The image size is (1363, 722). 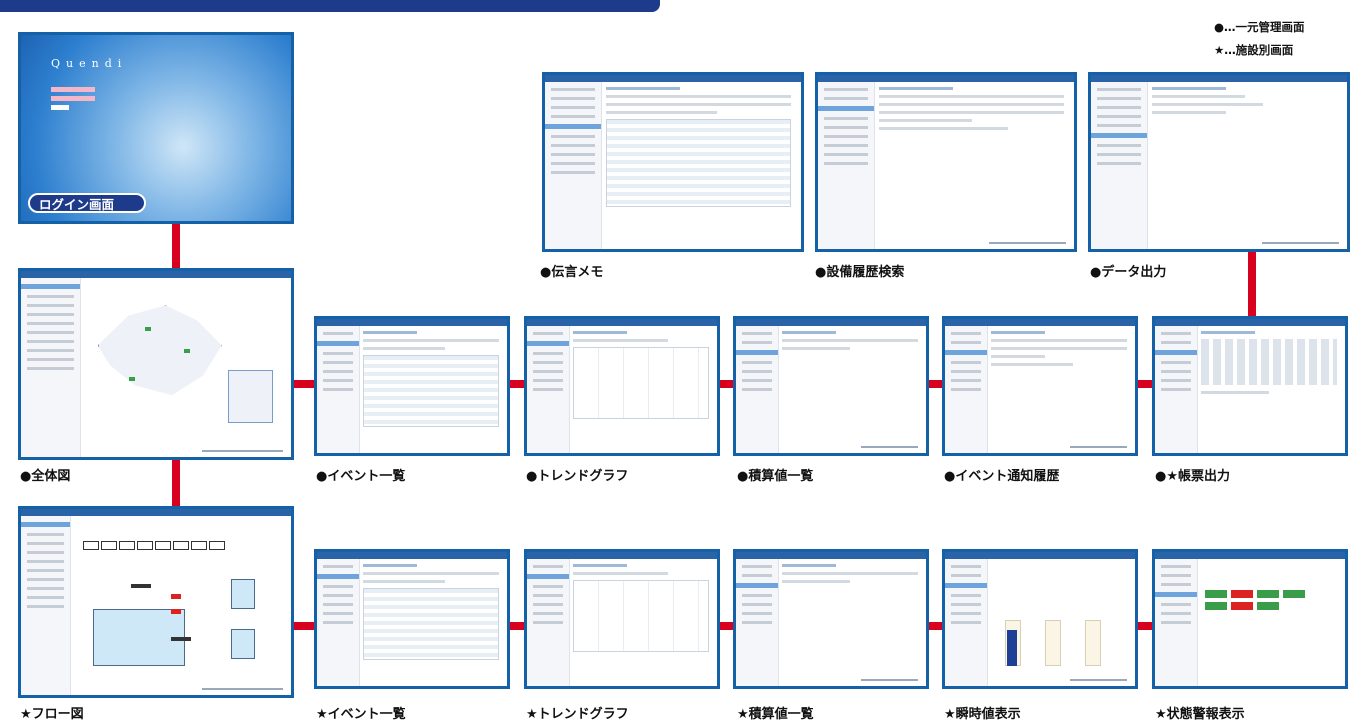 What do you see at coordinates (673, 162) in the screenshot?
I see `screen-memo` at bounding box center [673, 162].